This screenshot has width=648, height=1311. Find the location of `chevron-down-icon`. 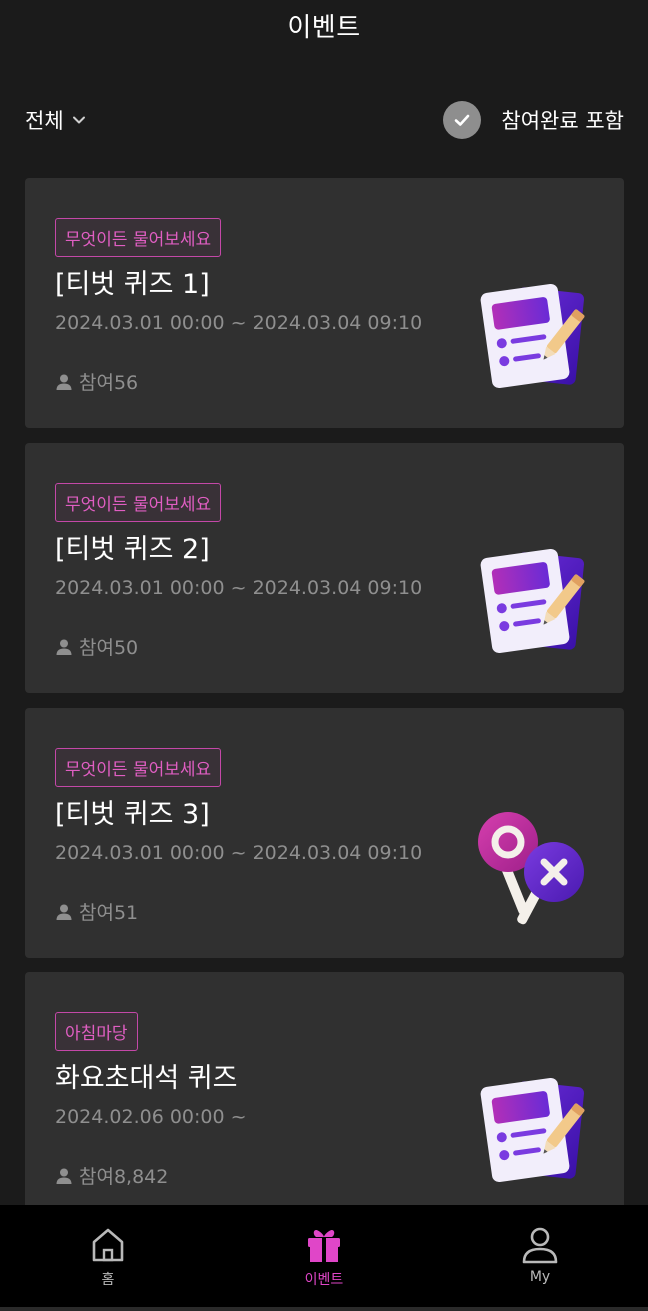

chevron-down-icon is located at coordinates (78, 120).